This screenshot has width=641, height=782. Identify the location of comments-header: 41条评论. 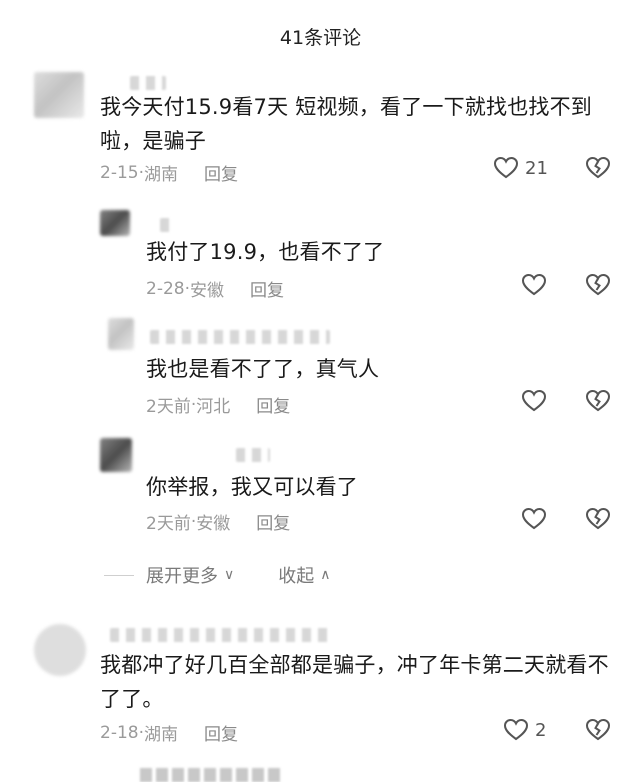
(320, 36).